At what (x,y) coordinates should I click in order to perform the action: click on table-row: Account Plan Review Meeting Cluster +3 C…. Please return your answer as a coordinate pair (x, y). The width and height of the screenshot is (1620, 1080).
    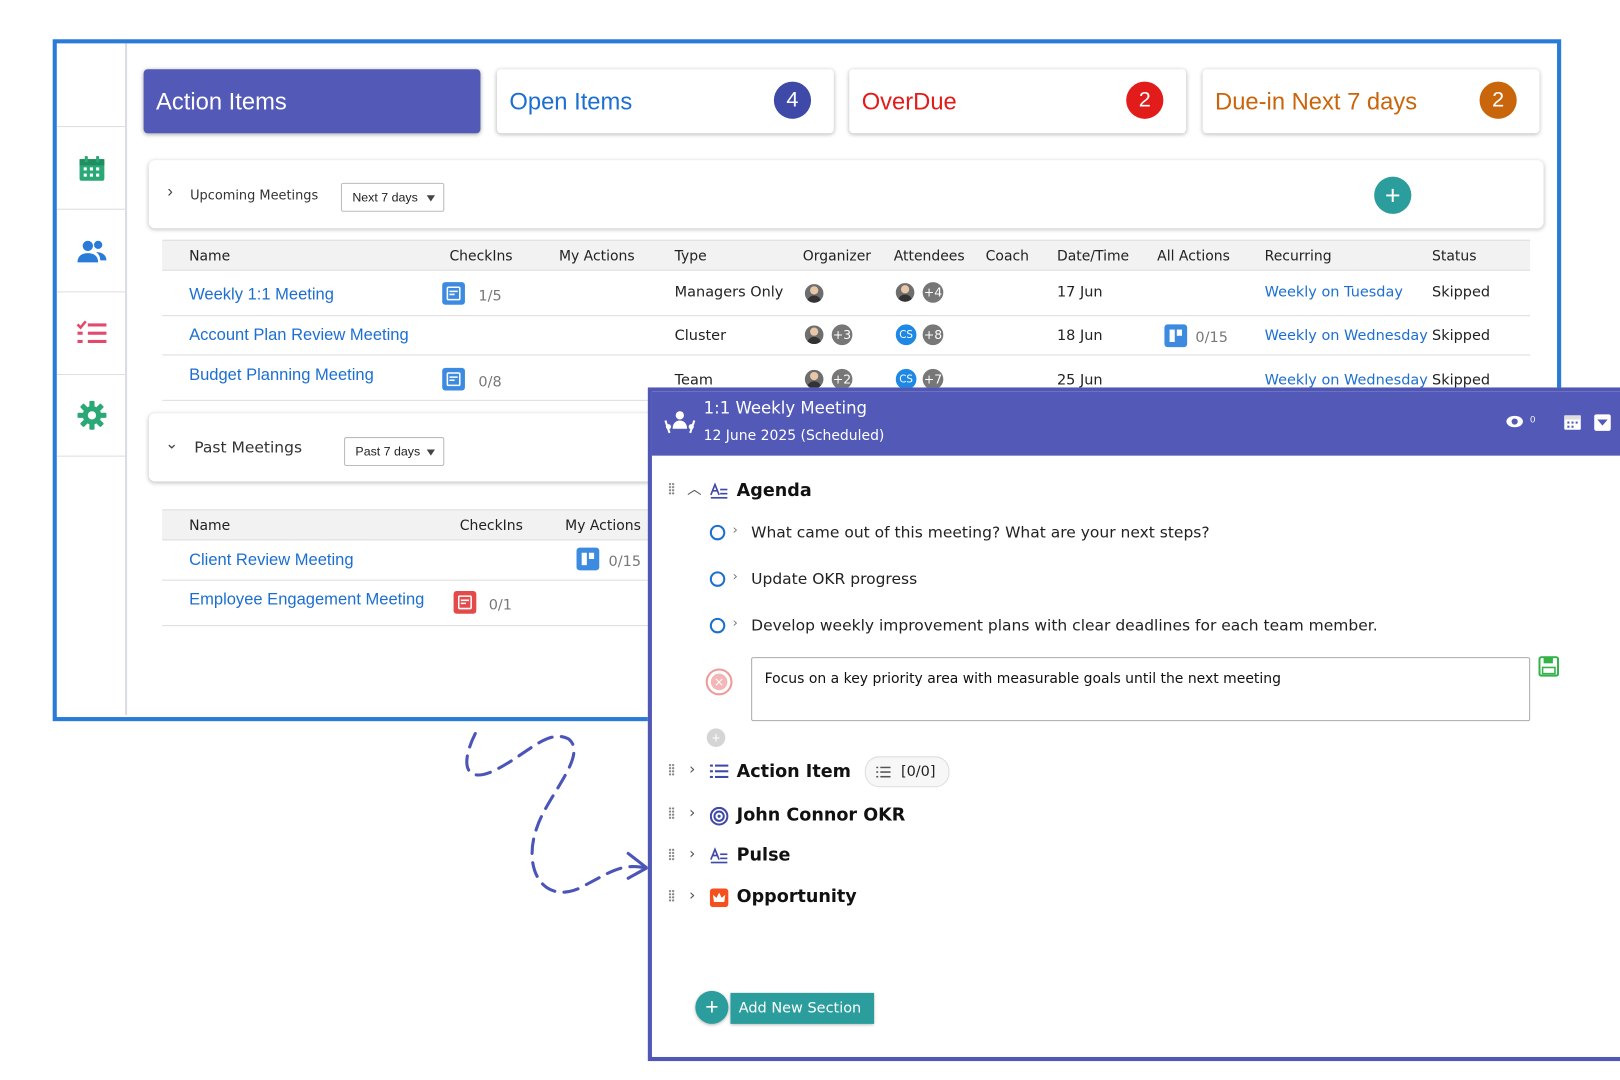
    Looking at the image, I should click on (846, 336).